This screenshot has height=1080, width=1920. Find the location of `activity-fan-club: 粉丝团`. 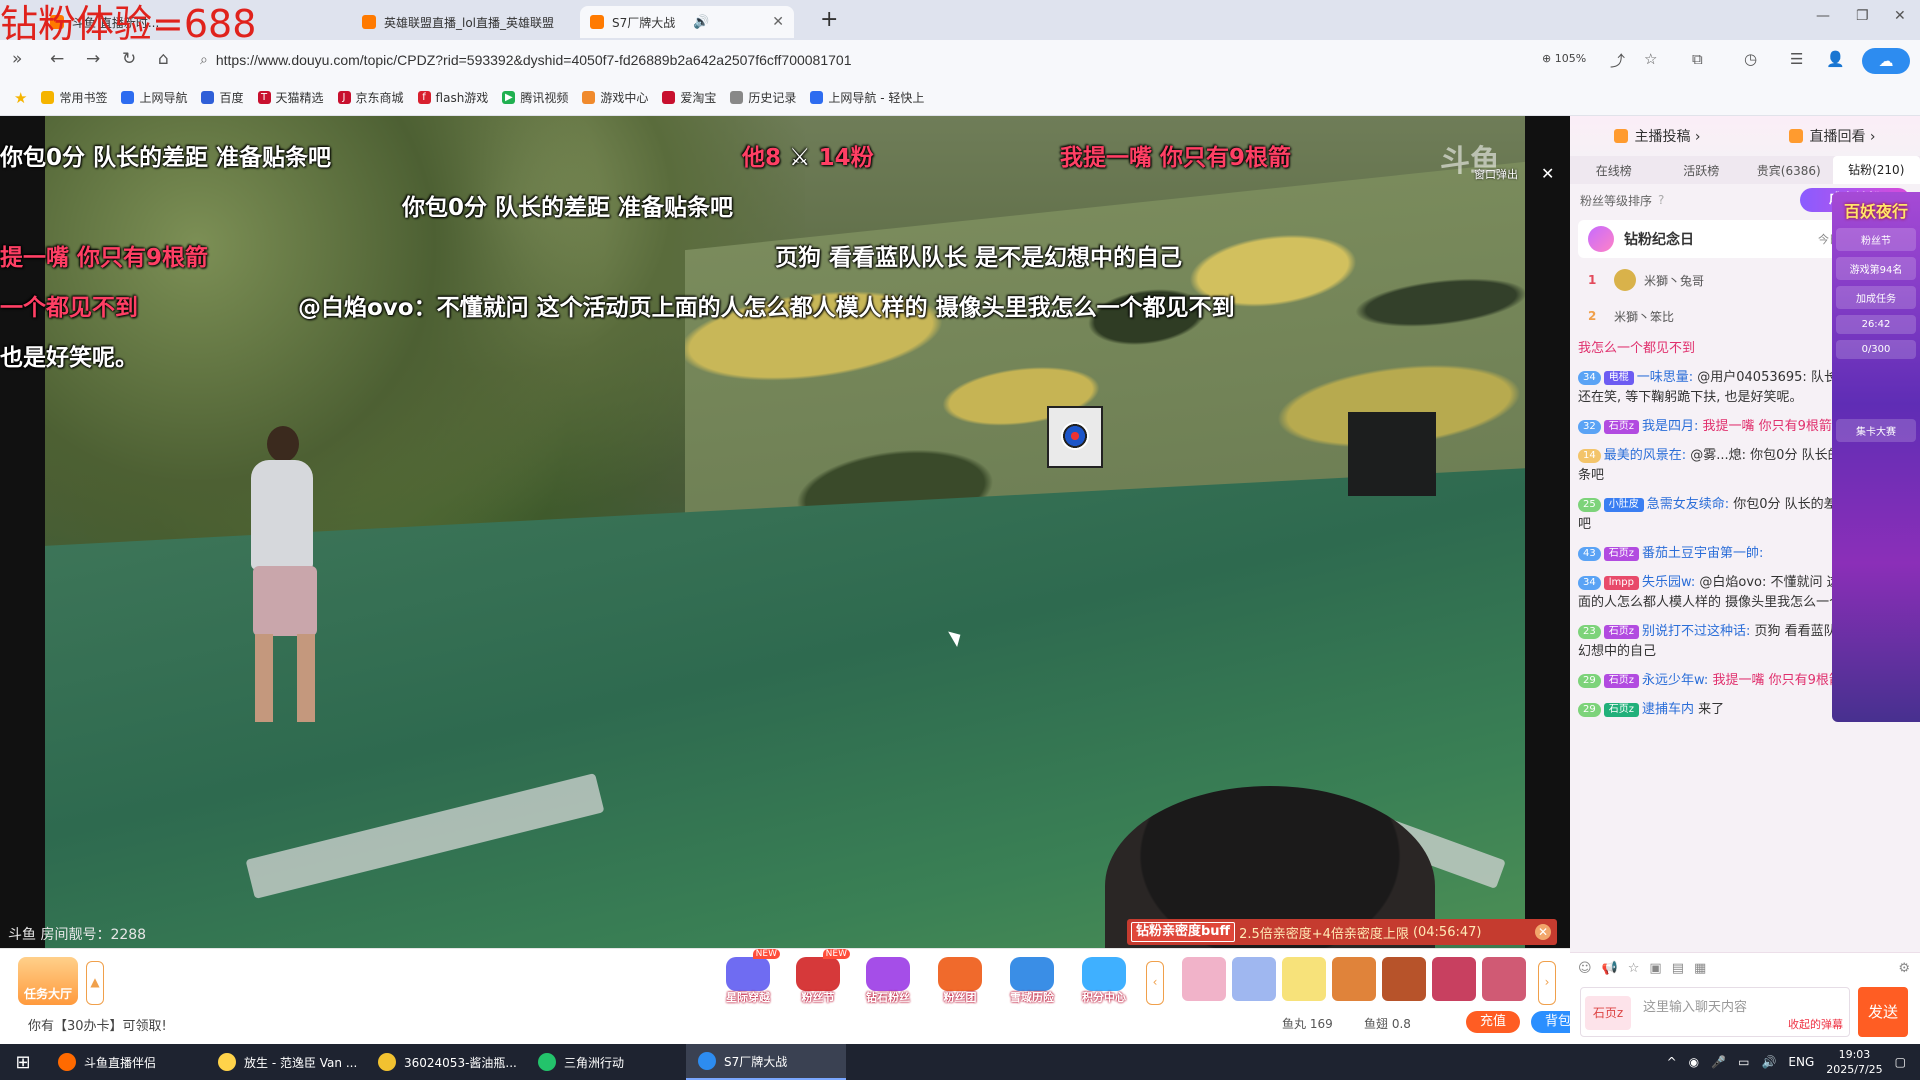

activity-fan-club: 粉丝团 is located at coordinates (960, 980).